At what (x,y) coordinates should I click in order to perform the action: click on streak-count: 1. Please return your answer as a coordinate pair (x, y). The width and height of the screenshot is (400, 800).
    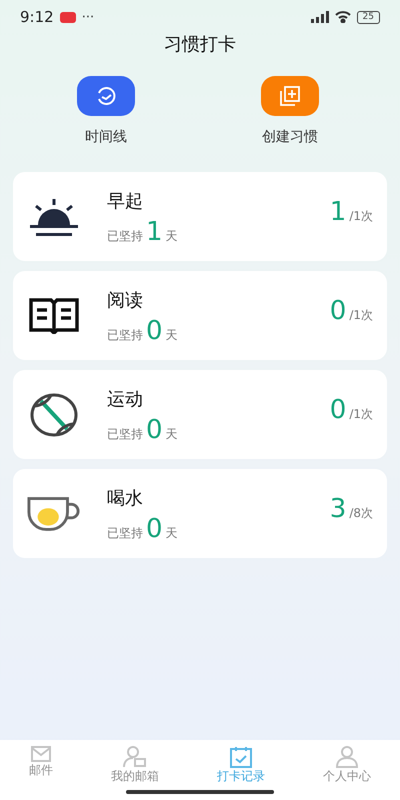
    Looking at the image, I should click on (154, 231).